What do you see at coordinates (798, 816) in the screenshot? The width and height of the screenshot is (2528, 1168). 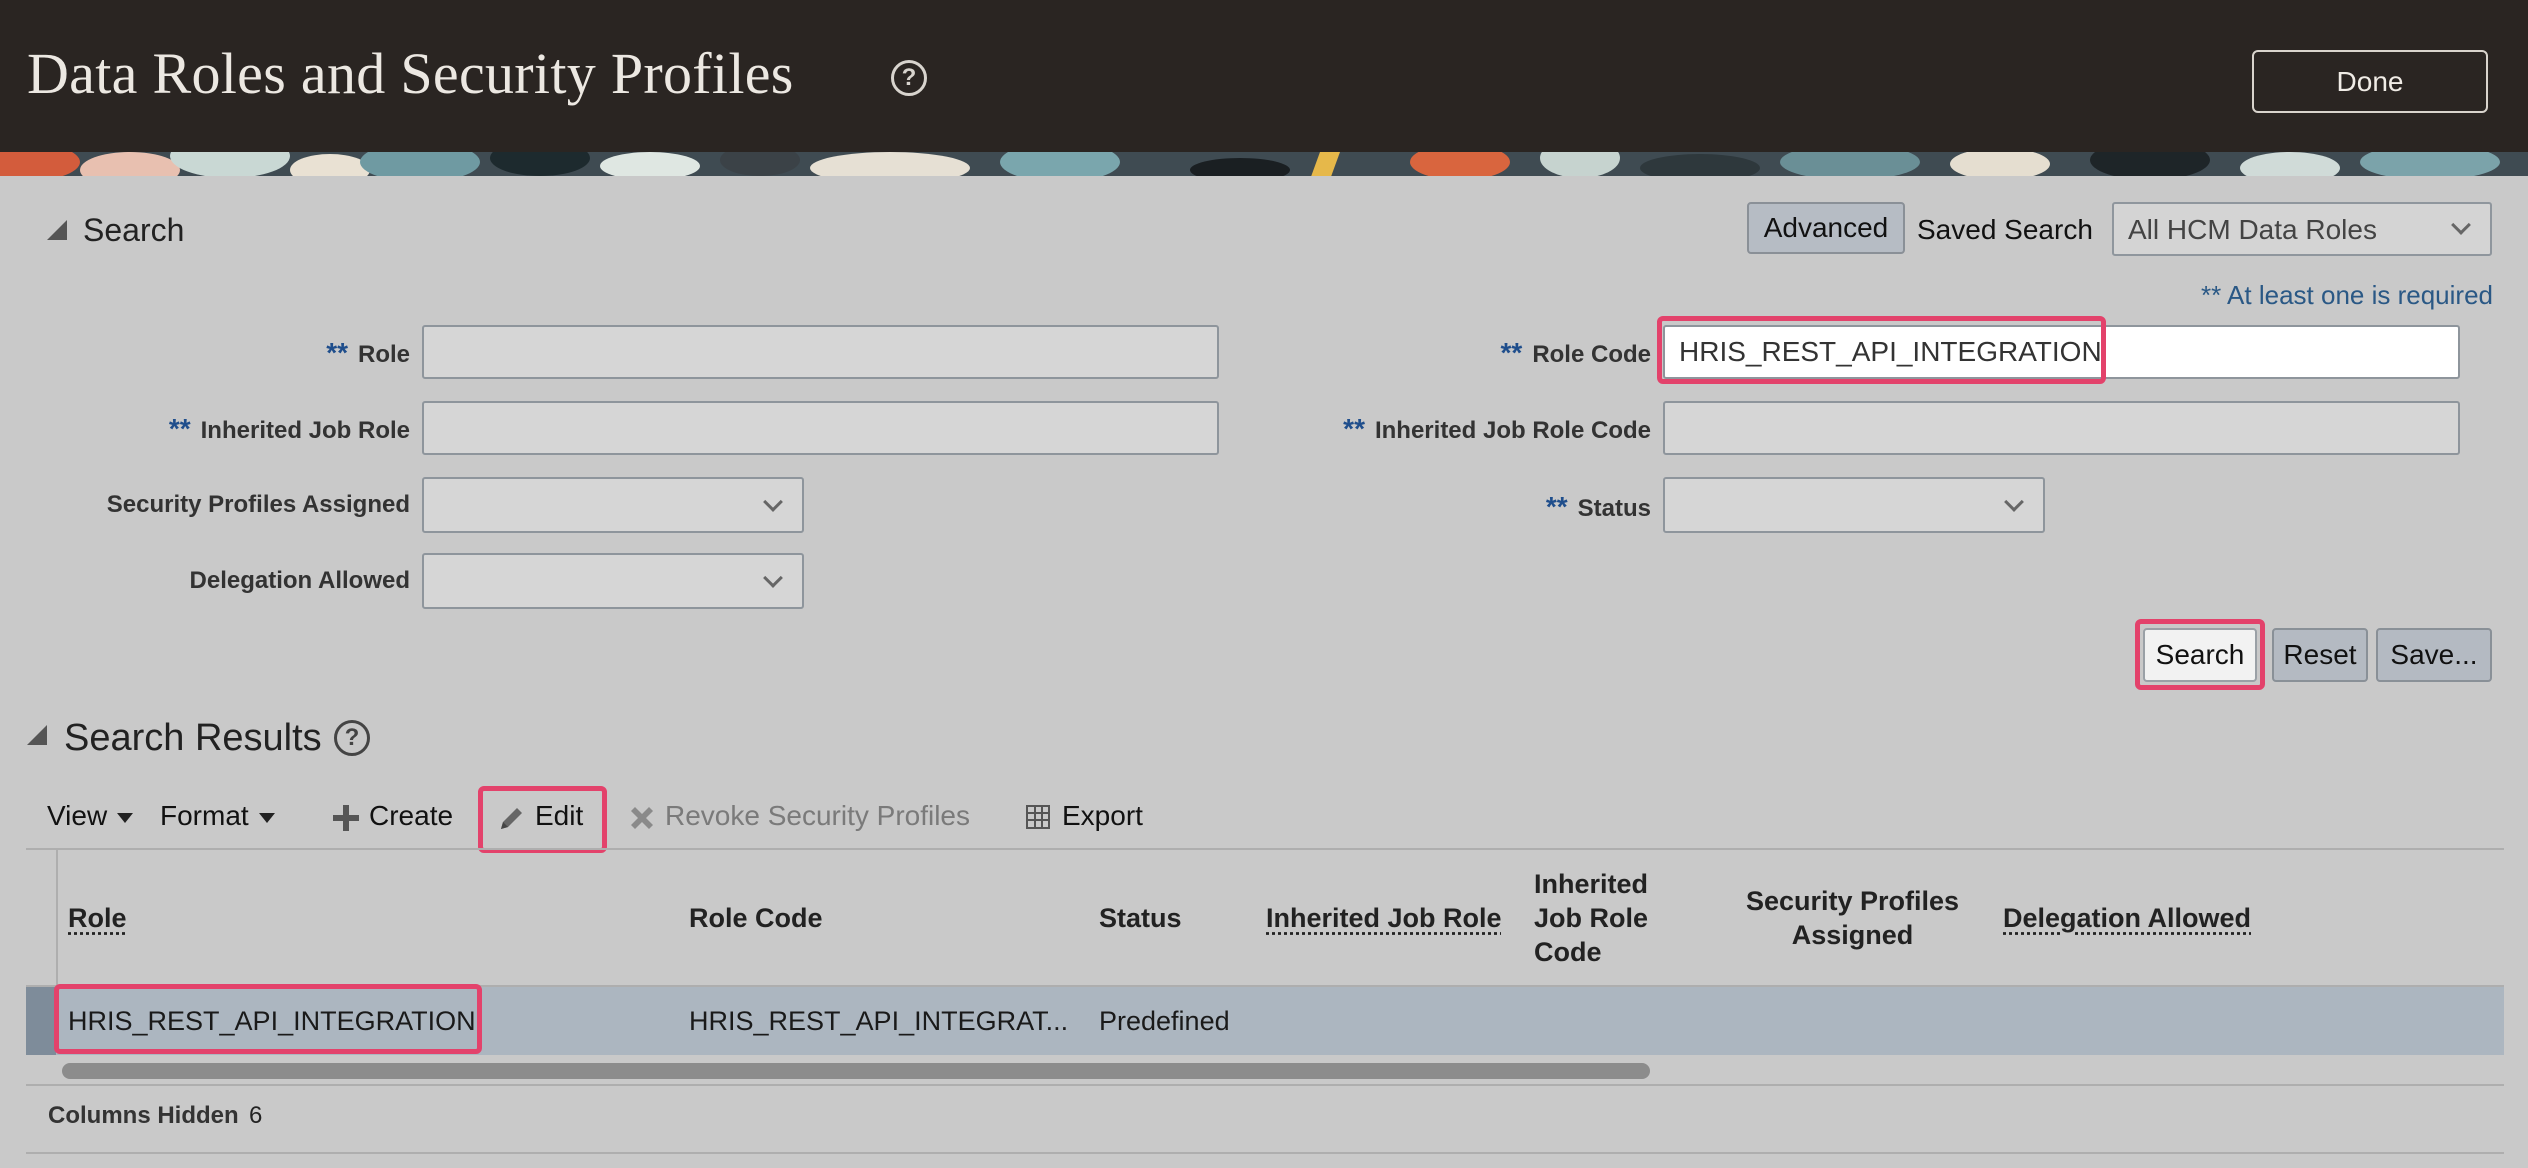 I see `revoke-security-profiles-button: Revoke Security Profiles` at bounding box center [798, 816].